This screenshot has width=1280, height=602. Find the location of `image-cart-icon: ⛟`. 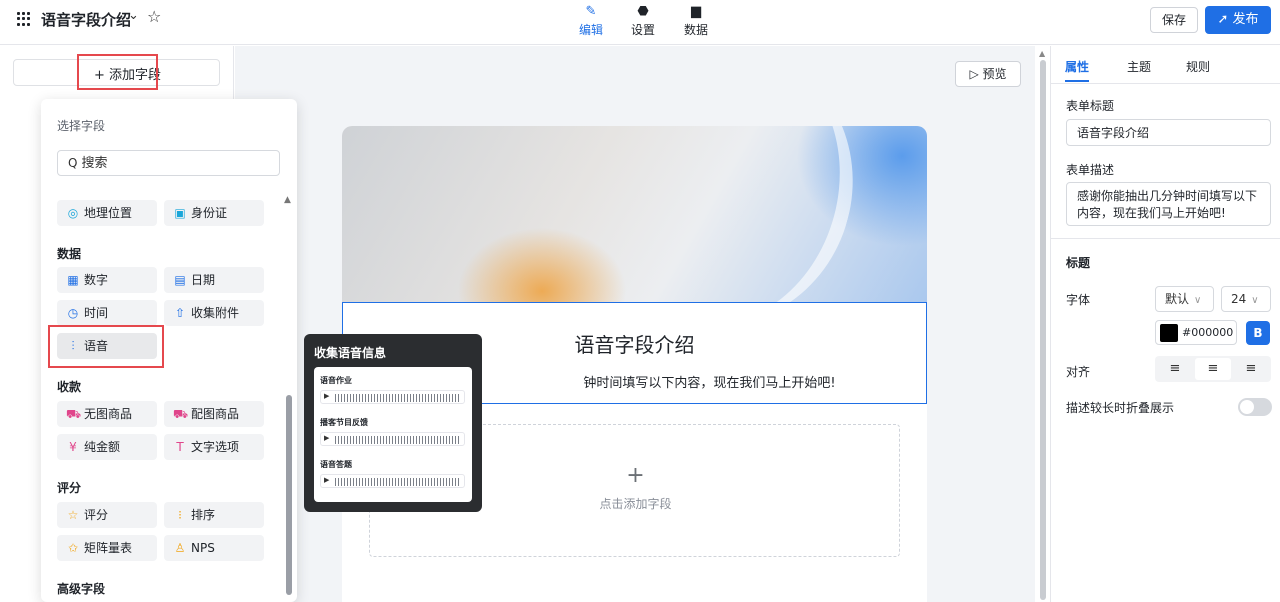

image-cart-icon: ⛟ is located at coordinates (181, 414).